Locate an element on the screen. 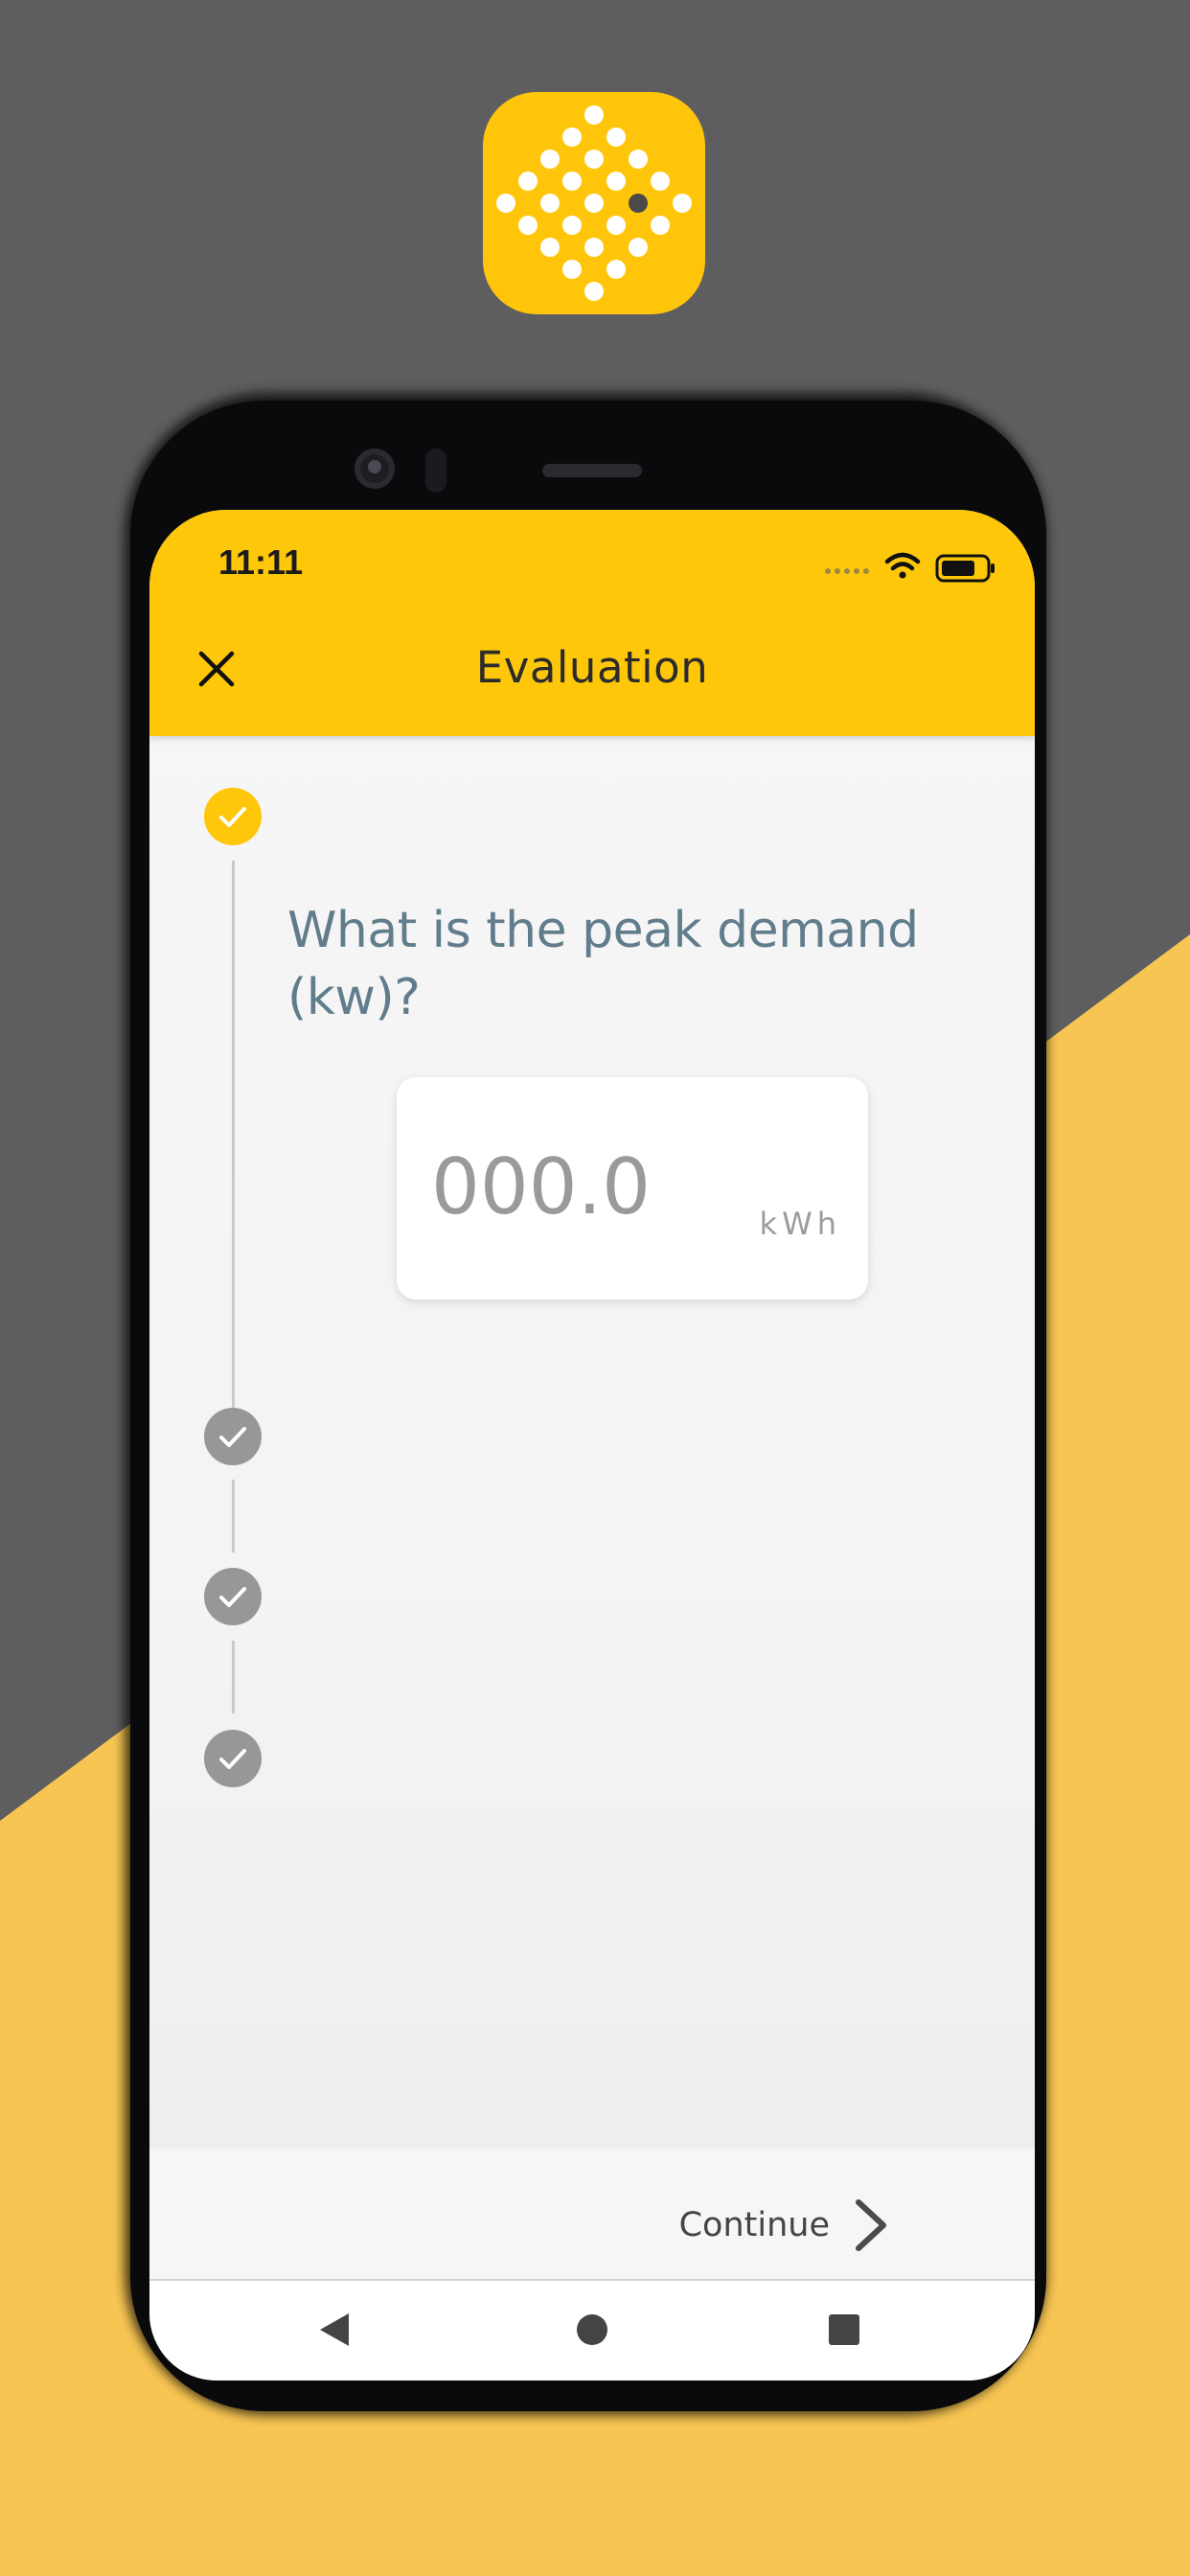 This screenshot has width=1190, height=2576. dot-diamond-logo-icon is located at coordinates (594, 203).